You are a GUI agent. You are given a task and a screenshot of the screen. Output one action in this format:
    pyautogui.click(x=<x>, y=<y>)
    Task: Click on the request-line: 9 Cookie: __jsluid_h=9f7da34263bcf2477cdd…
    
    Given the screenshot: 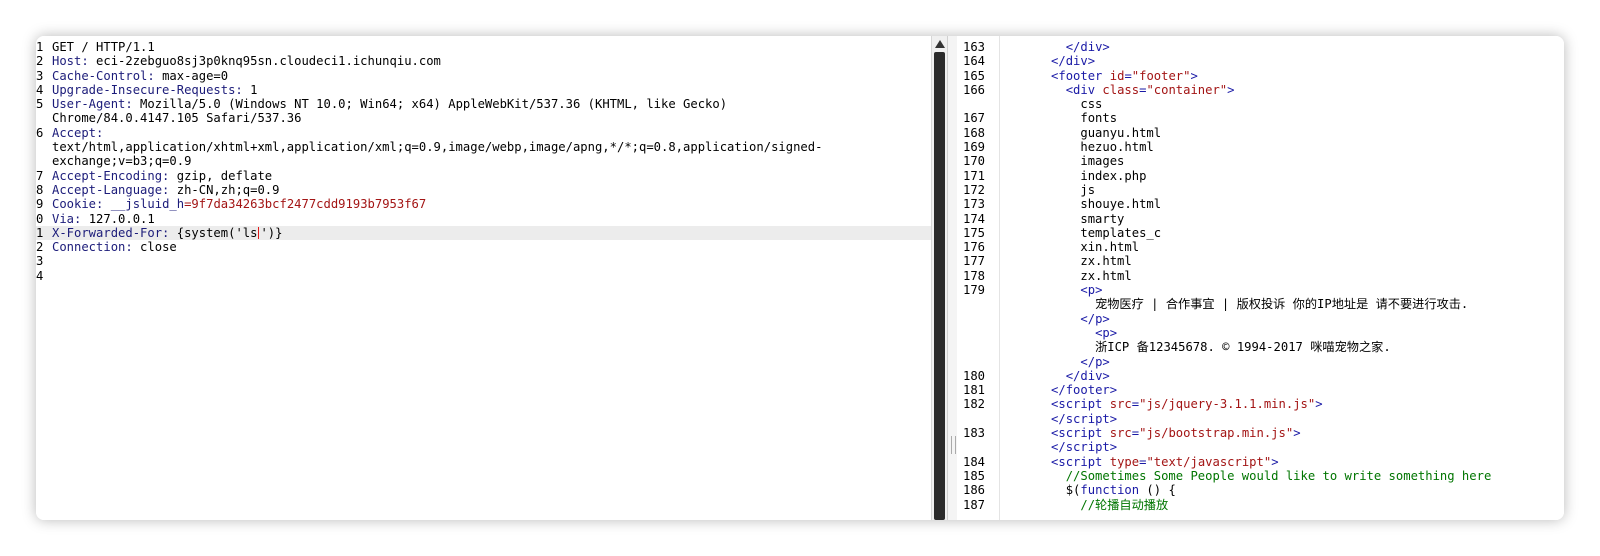 What is the action you would take?
    pyautogui.click(x=483, y=204)
    